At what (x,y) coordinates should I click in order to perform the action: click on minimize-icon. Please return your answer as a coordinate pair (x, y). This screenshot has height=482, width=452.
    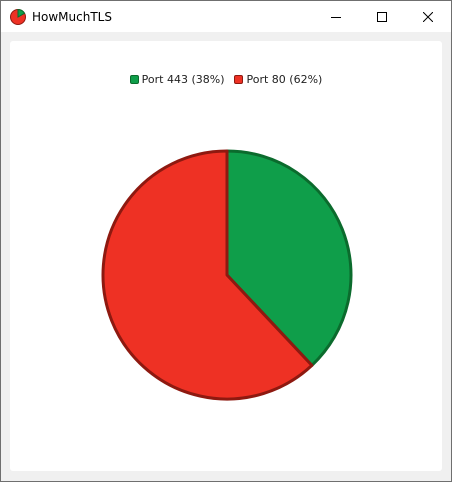
    Looking at the image, I should click on (336, 17).